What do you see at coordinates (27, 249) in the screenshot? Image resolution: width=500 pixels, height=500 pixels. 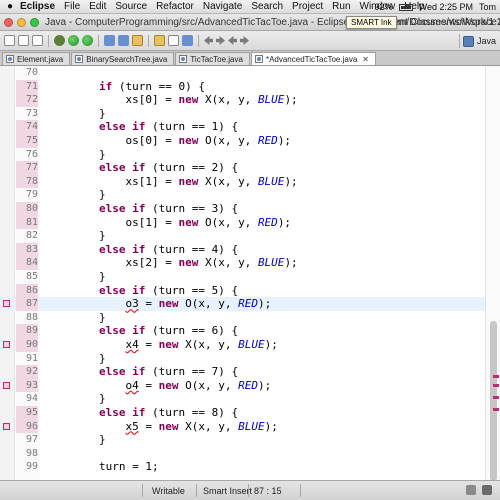 I see `line-number: 83` at bounding box center [27, 249].